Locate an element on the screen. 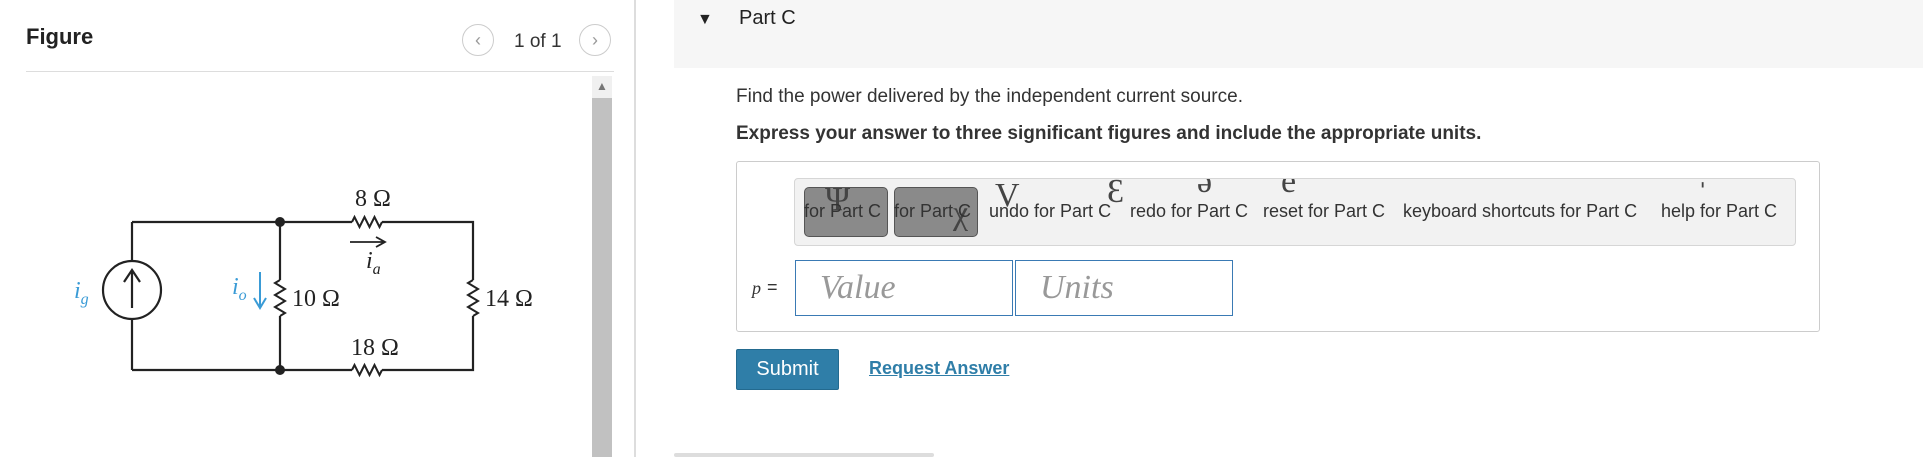 The image size is (1923, 457). page-counter: 1 of 1 is located at coordinates (538, 41).